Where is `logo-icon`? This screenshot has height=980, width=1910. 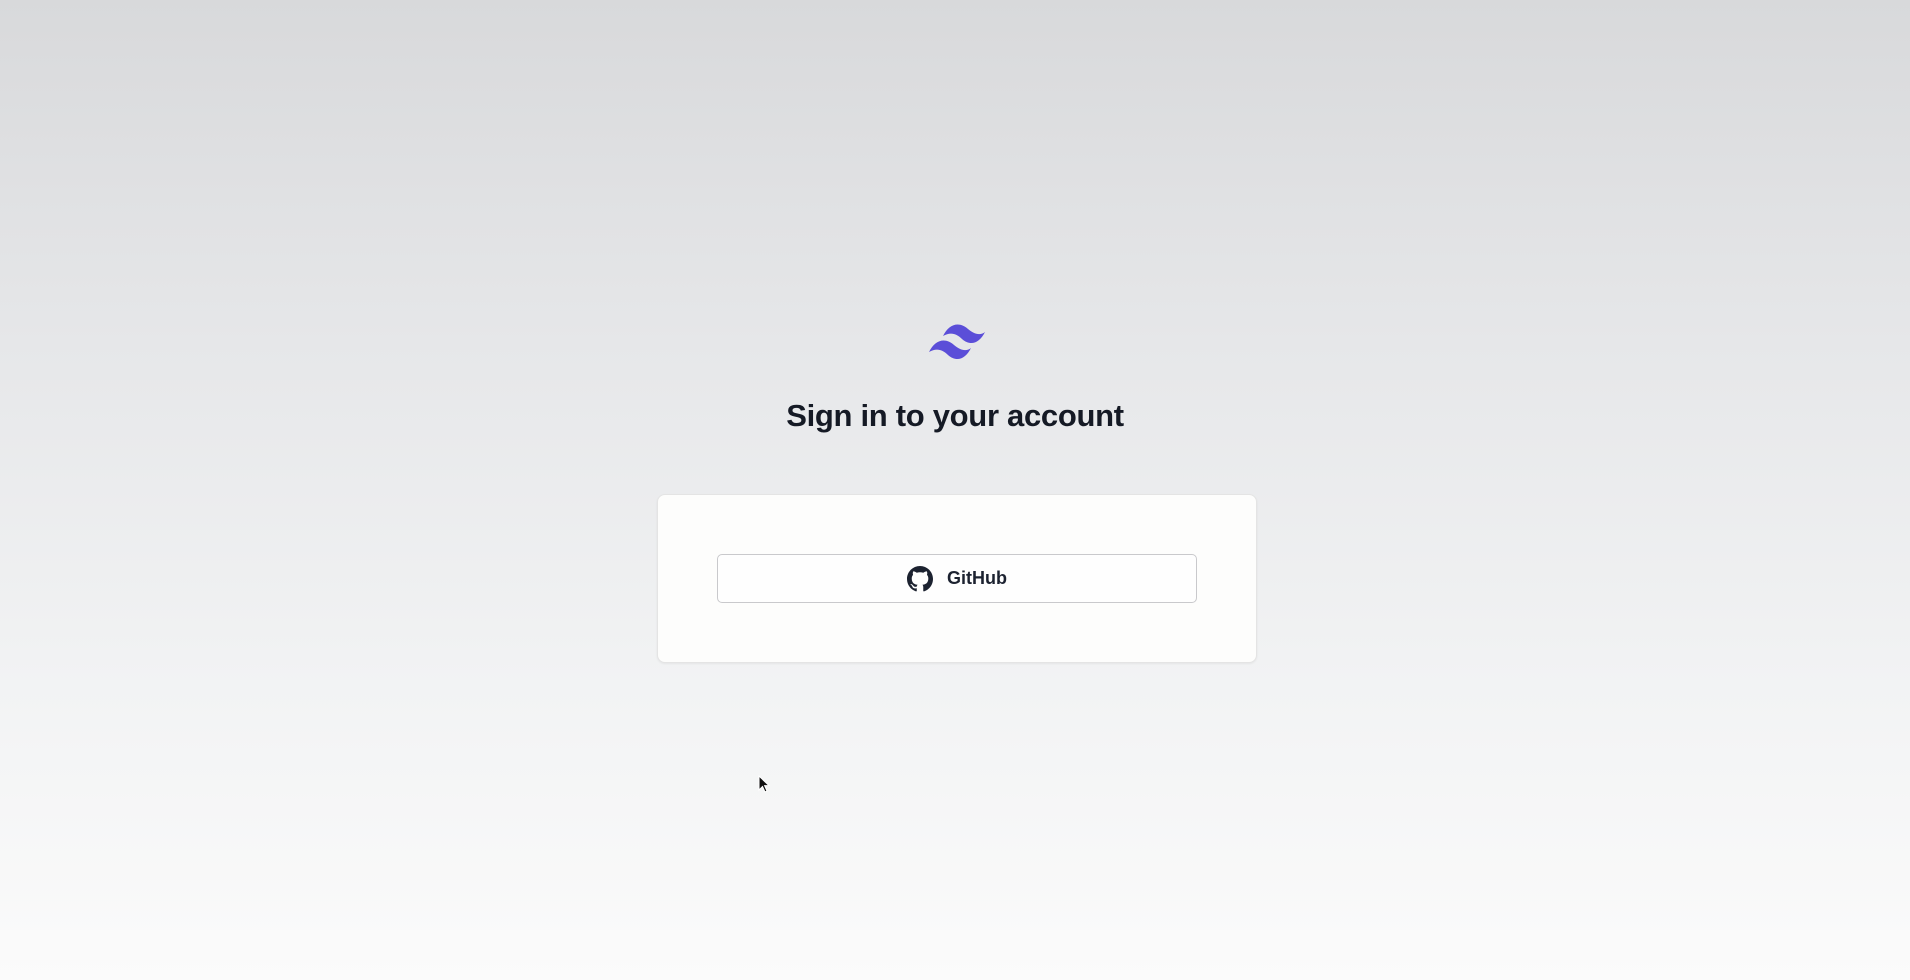 logo-icon is located at coordinates (957, 342).